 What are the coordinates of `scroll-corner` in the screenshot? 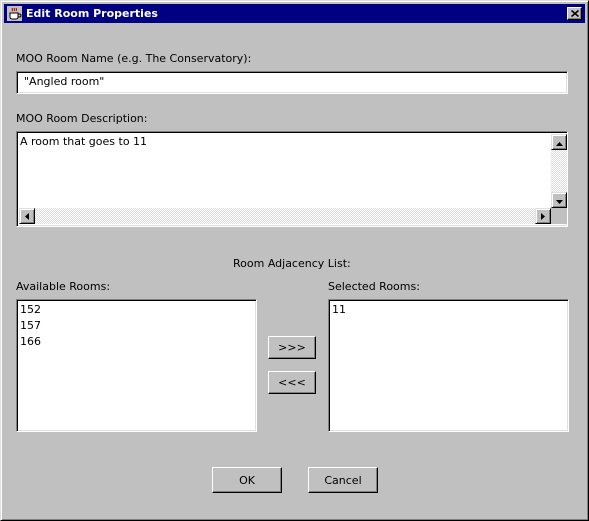 It's located at (559, 216).